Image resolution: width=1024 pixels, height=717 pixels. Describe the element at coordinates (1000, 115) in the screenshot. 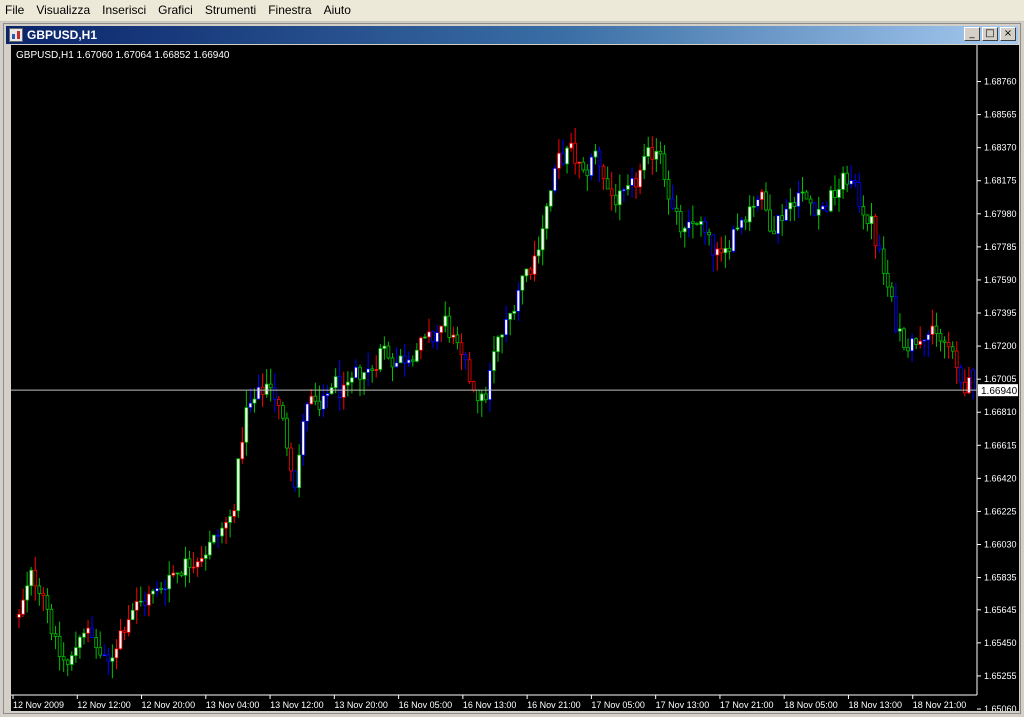

I see `price-tick-label: 1.68565` at that location.